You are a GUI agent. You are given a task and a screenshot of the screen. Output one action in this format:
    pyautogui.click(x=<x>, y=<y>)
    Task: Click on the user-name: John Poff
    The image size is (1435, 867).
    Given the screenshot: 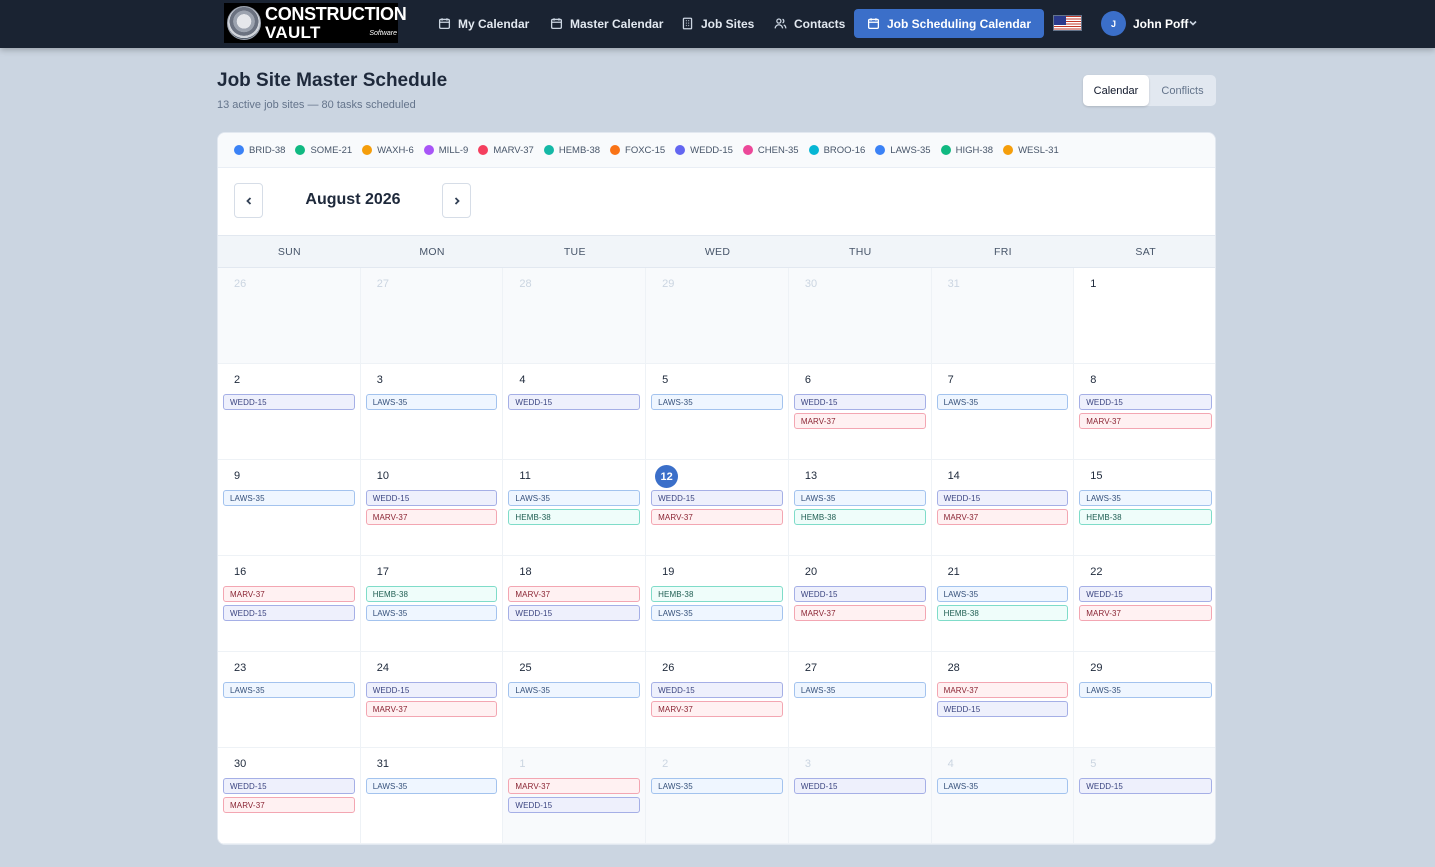 What is the action you would take?
    pyautogui.click(x=1160, y=24)
    